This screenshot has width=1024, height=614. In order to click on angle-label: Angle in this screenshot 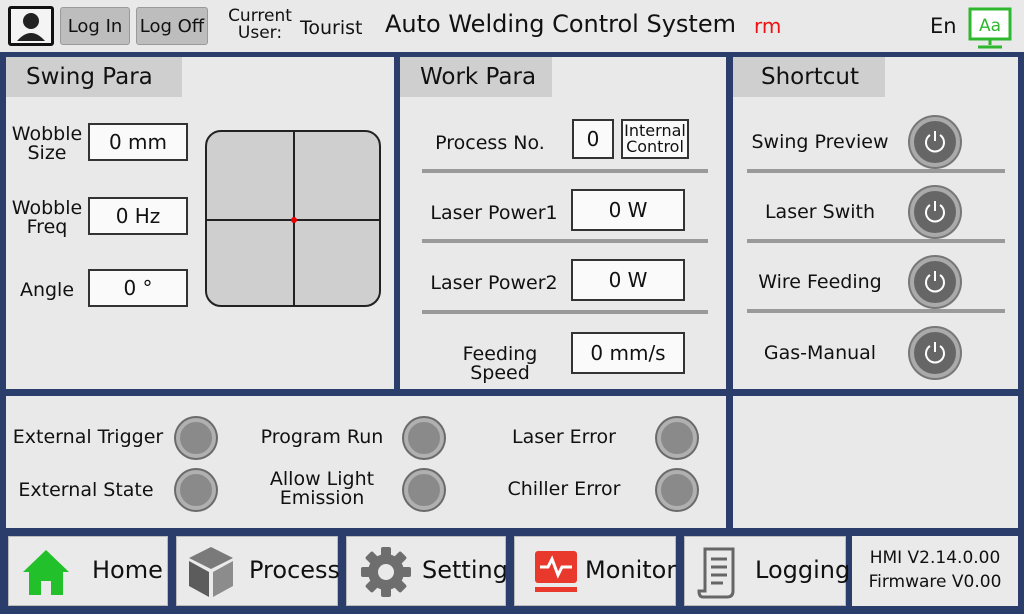, I will do `click(47, 290)`.